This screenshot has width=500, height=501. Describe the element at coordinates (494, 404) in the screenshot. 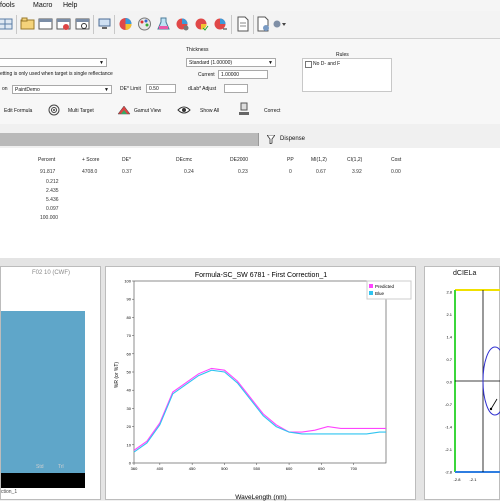

I see `error-vector` at that location.